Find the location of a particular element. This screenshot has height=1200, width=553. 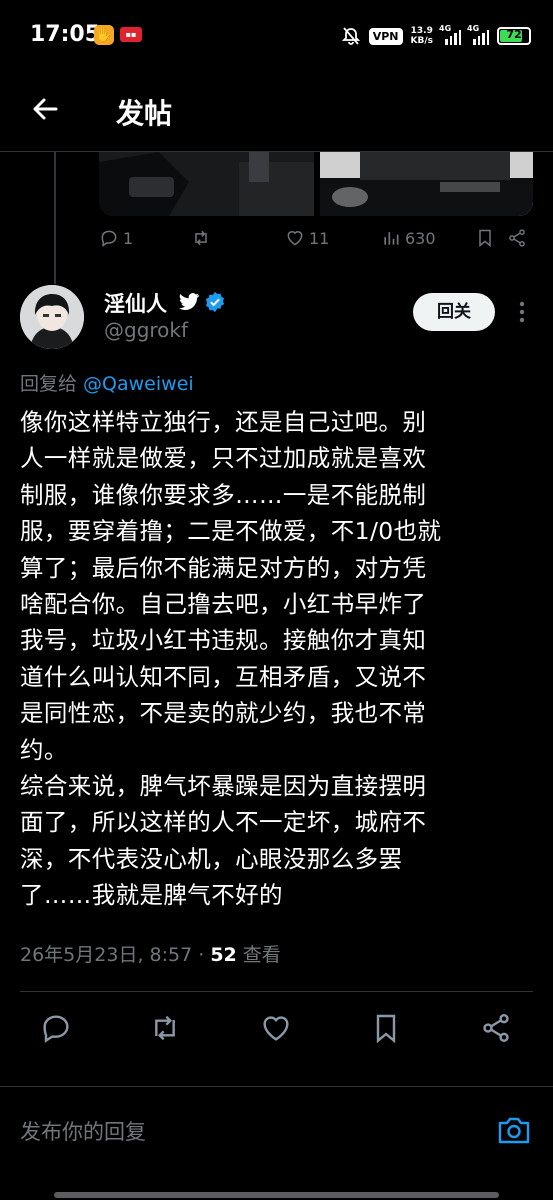

camera-icon is located at coordinates (514, 1130).